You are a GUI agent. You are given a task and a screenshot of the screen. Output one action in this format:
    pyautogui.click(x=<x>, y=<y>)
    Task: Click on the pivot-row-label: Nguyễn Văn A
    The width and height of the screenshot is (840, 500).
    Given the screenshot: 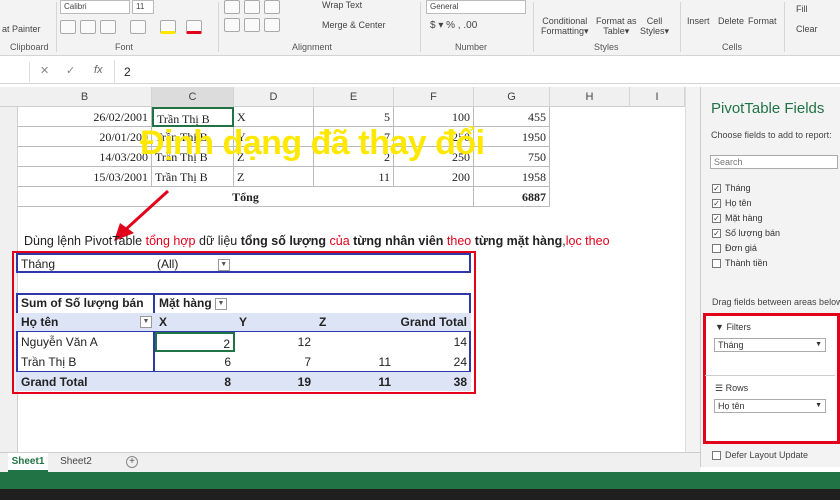 What is the action you would take?
    pyautogui.click(x=59, y=342)
    